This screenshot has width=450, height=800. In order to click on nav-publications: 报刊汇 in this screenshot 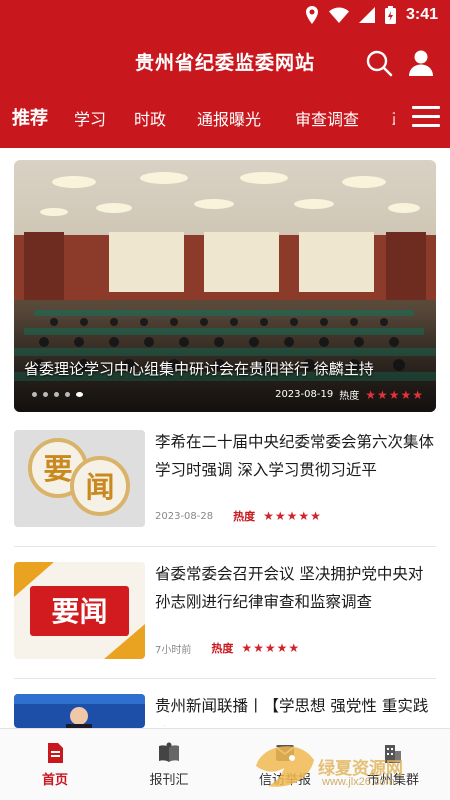, I will do `click(169, 761)`.